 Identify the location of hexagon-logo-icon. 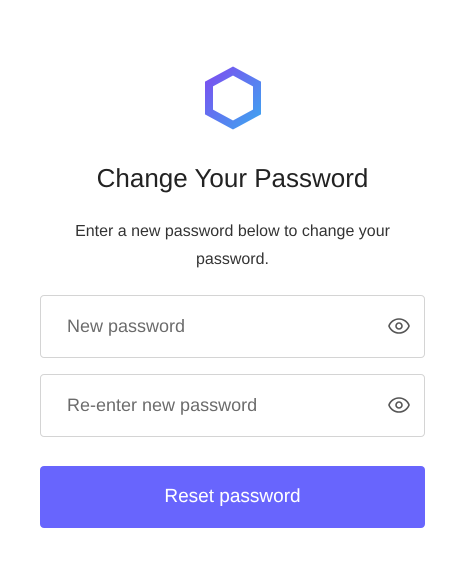
(233, 98).